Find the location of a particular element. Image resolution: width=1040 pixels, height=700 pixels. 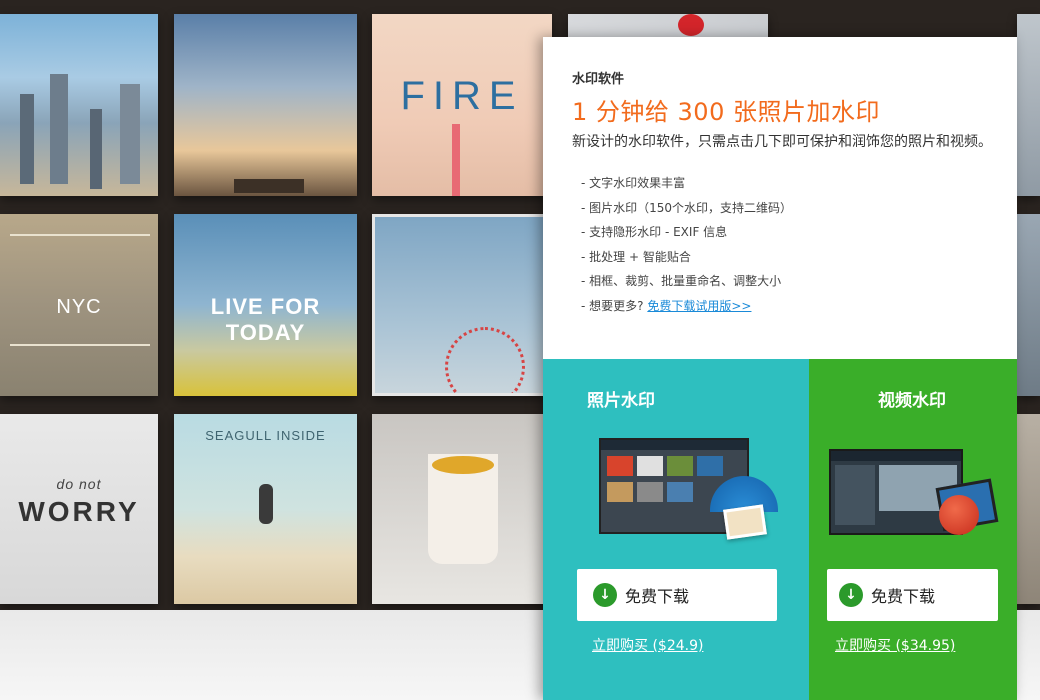

tile-ferris-wheel is located at coordinates (462, 305).